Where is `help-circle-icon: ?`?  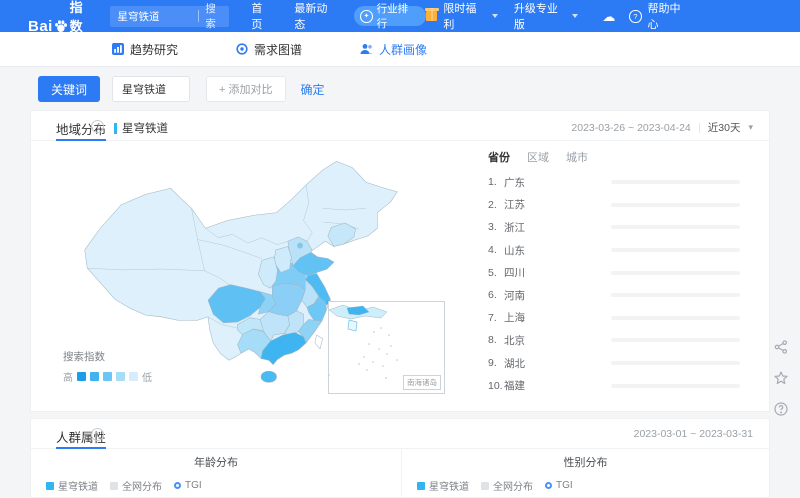 help-circle-icon: ? is located at coordinates (635, 16).